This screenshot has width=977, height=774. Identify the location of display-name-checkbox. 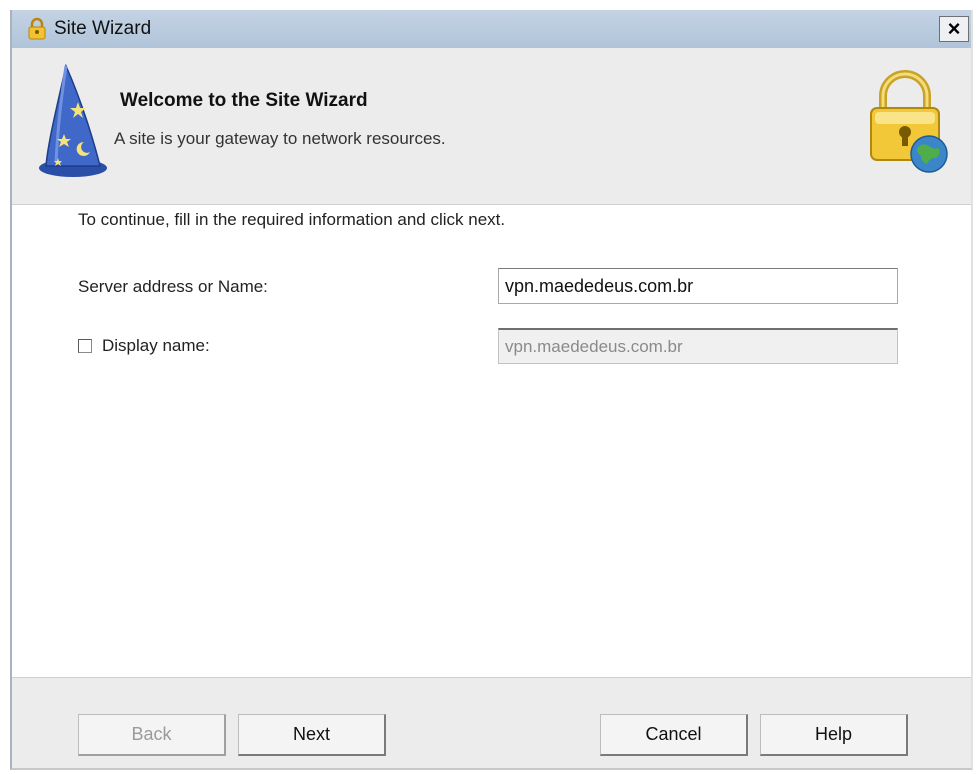
(85, 346).